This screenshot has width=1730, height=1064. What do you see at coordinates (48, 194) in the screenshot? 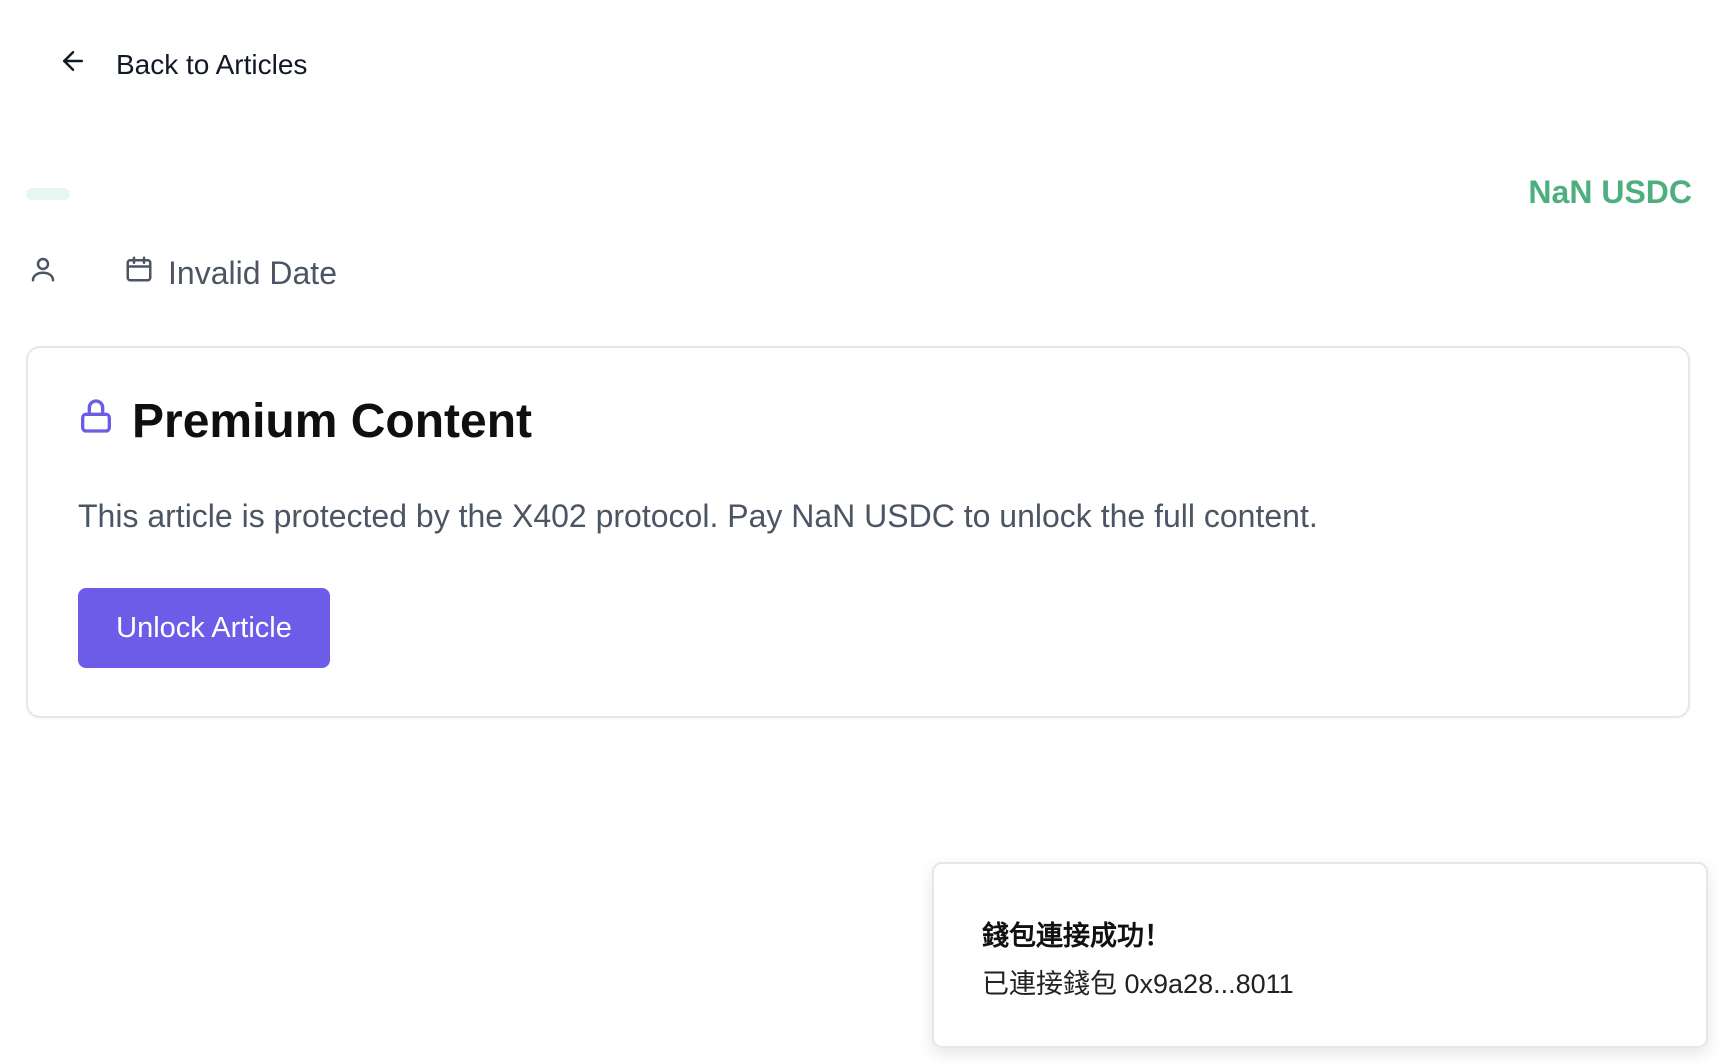
I see `category-tag` at bounding box center [48, 194].